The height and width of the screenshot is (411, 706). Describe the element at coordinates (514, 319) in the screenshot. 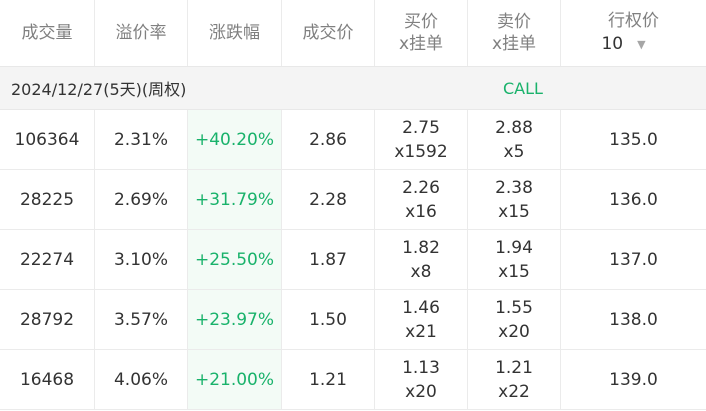

I see `ask-cell: 1.55 x20` at that location.